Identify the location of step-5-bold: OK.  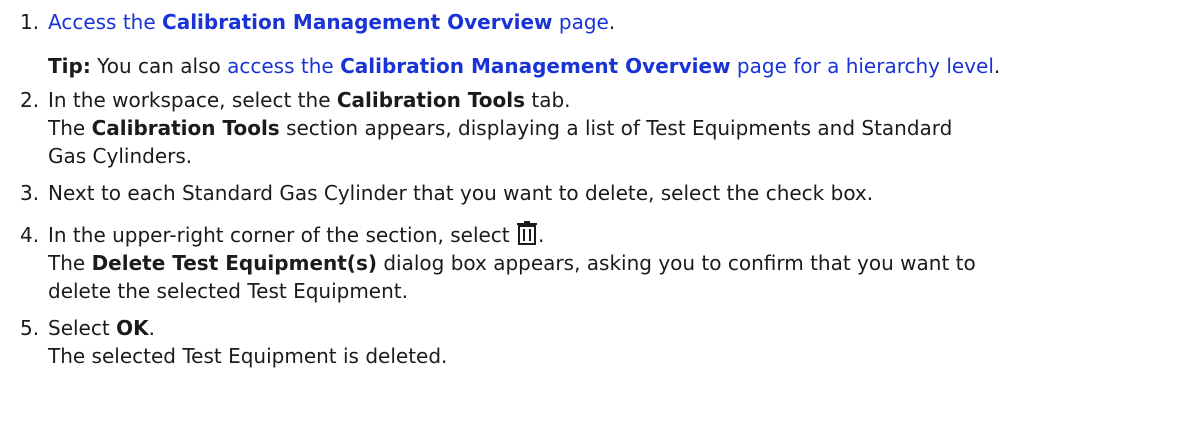
(132, 328).